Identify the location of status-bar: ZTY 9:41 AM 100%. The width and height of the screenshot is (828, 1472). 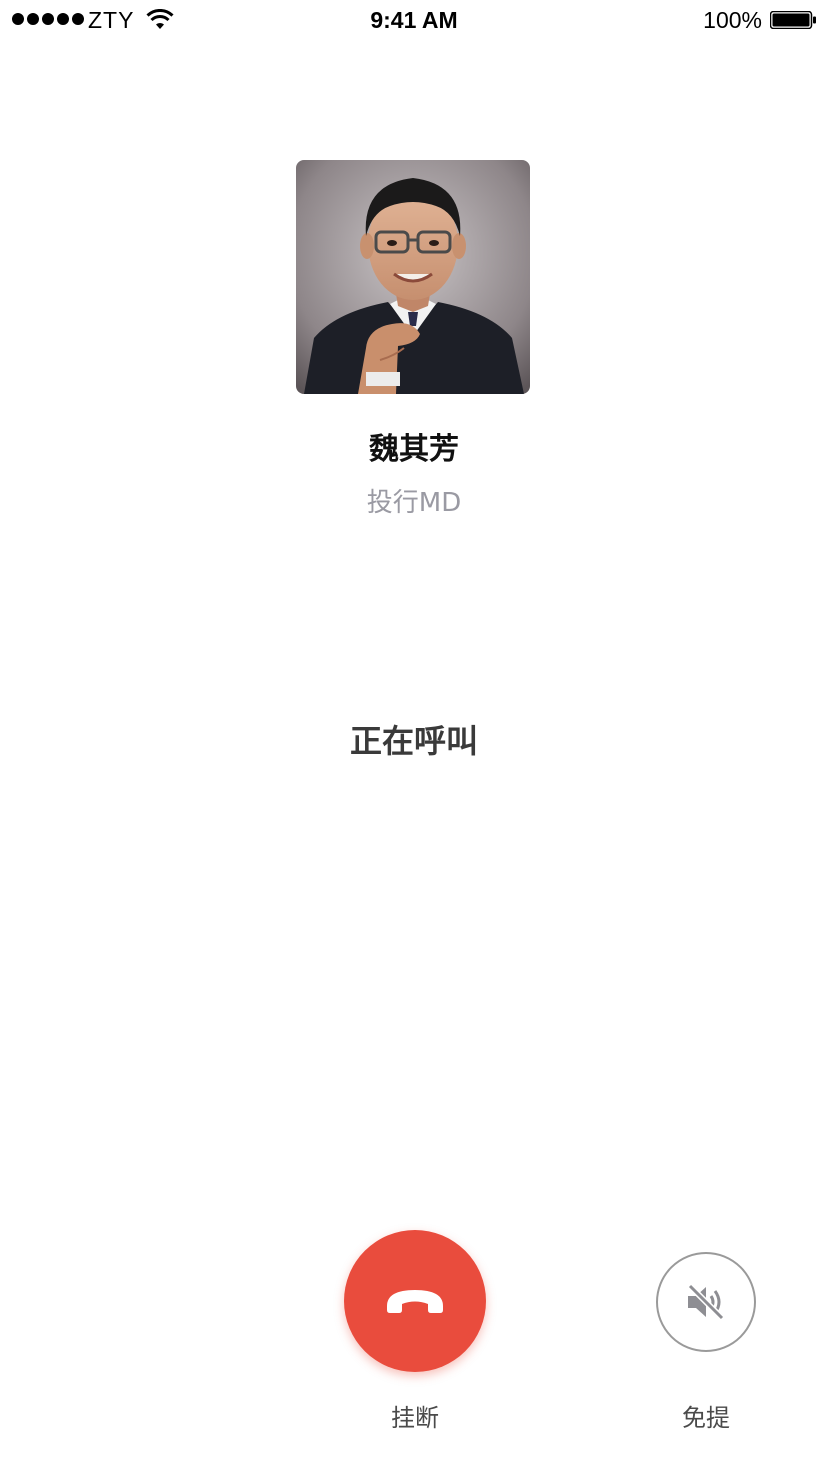
(414, 20).